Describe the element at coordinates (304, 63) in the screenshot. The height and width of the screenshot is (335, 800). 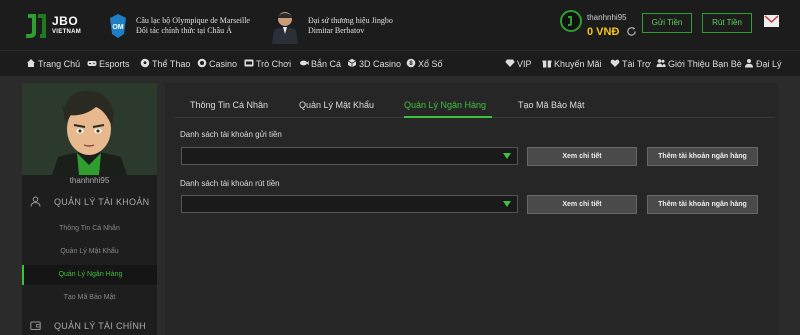
I see `fish-icon` at that location.